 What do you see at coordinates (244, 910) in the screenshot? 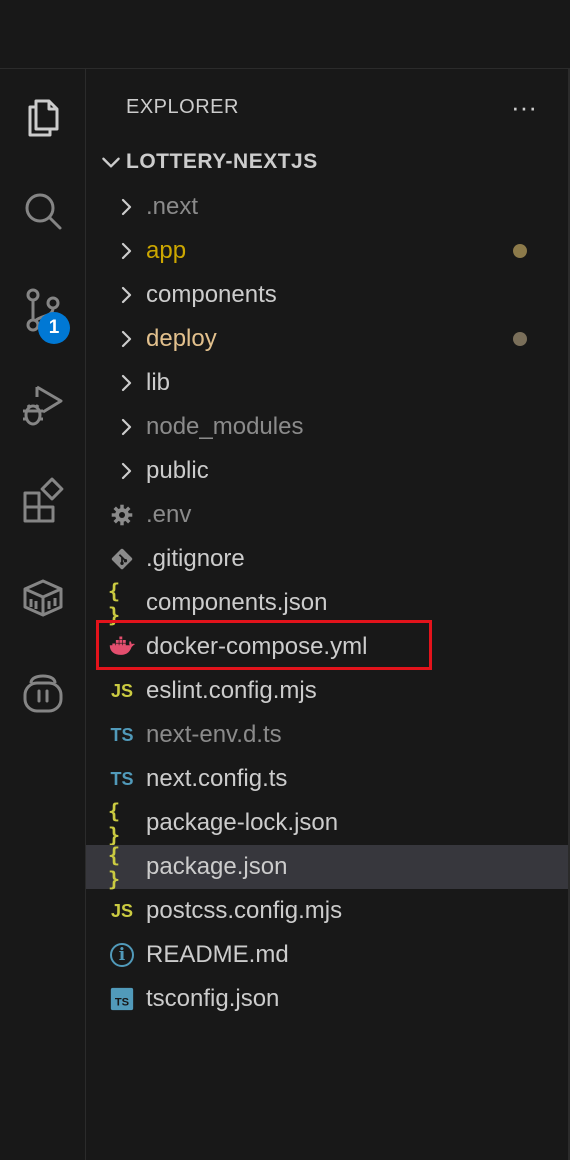
I see `tree-item-label: postcss.config.mjs` at bounding box center [244, 910].